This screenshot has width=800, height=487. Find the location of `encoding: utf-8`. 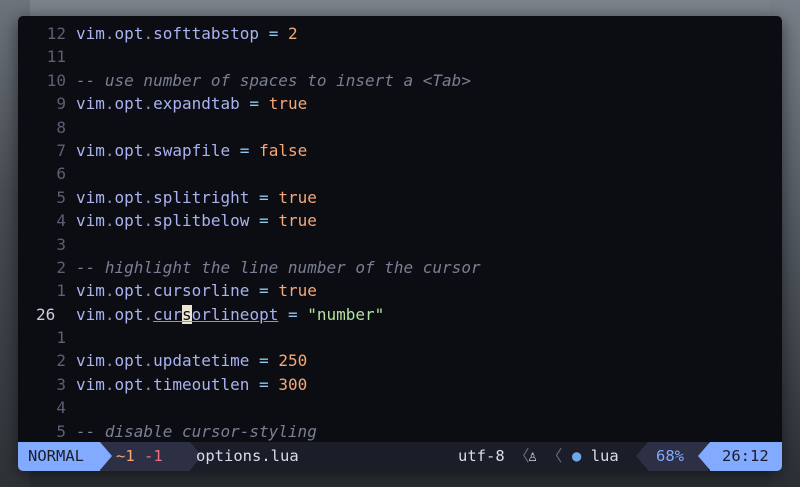

encoding: utf-8 is located at coordinates (481, 456).